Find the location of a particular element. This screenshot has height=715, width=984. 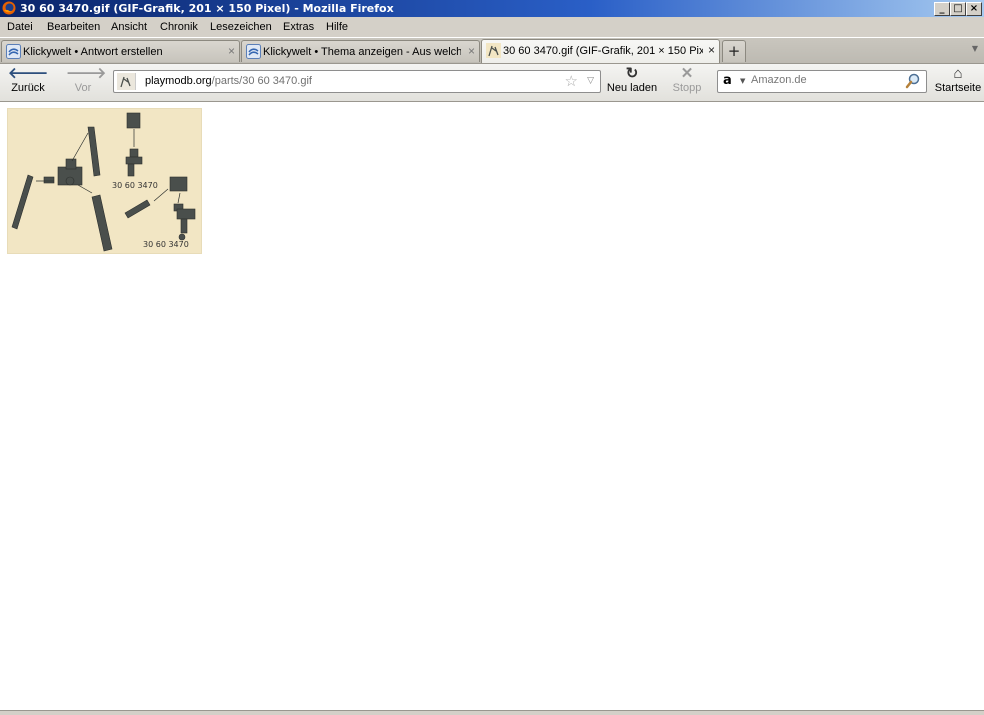

tab-label: Klickywelt • Antwort erstellen is located at coordinates (93, 52).